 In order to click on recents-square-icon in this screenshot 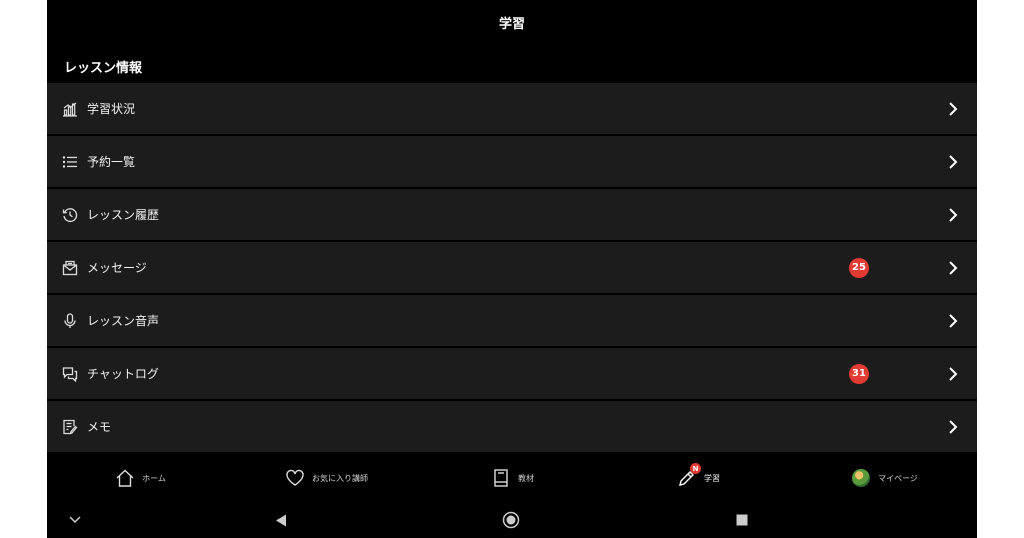, I will do `click(742, 520)`.